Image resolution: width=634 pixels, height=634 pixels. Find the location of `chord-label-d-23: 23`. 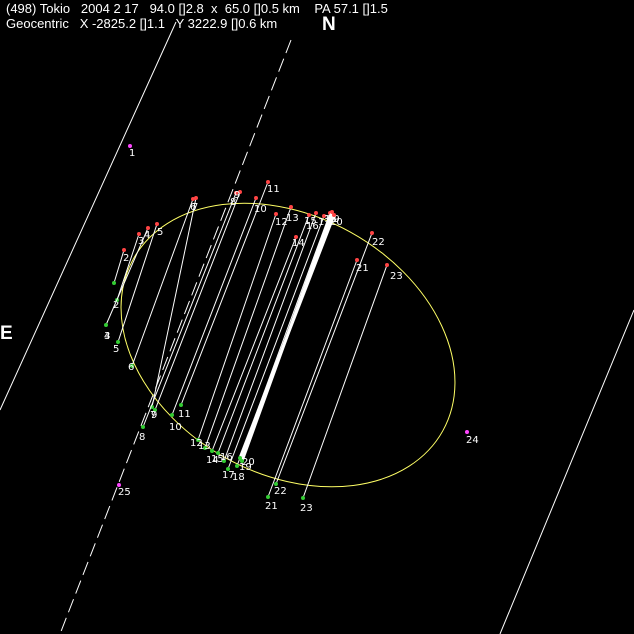

chord-label-d-23: 23 is located at coordinates (396, 276).